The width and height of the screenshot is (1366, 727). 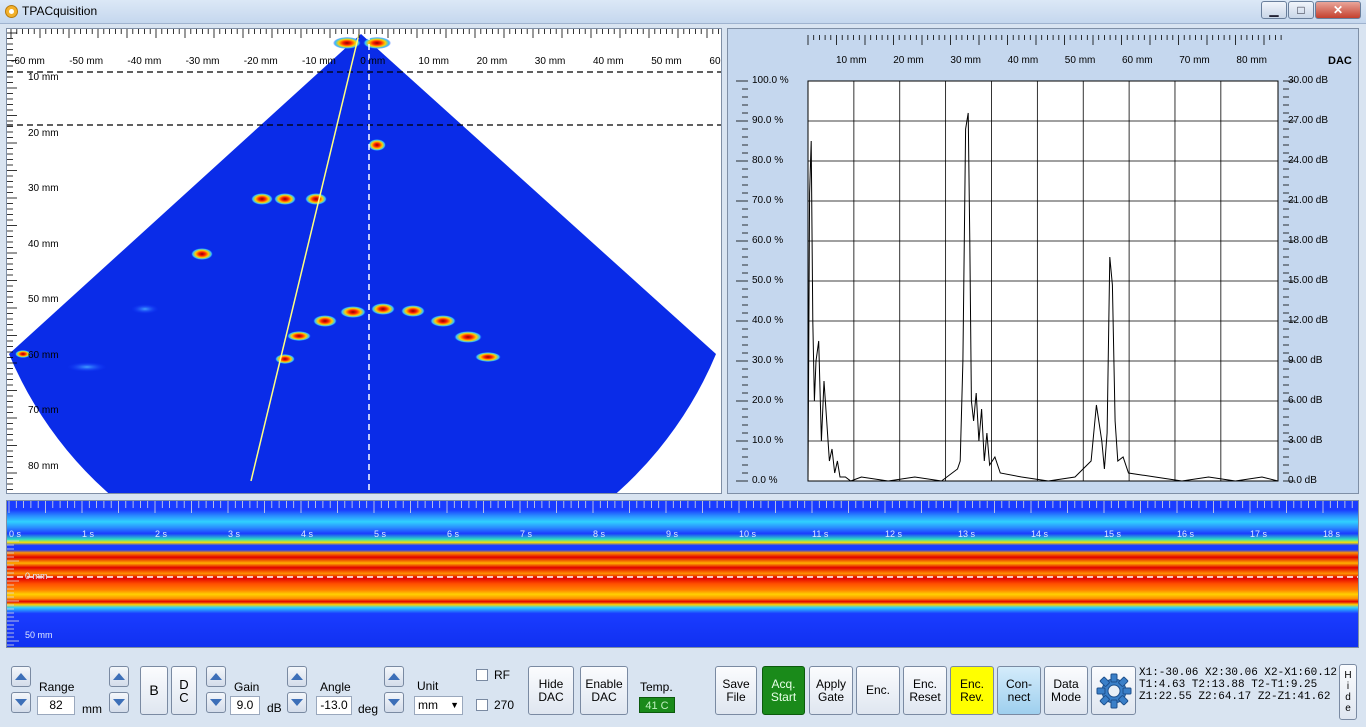 What do you see at coordinates (657, 705) in the screenshot?
I see `temperature-readout: 41 C` at bounding box center [657, 705].